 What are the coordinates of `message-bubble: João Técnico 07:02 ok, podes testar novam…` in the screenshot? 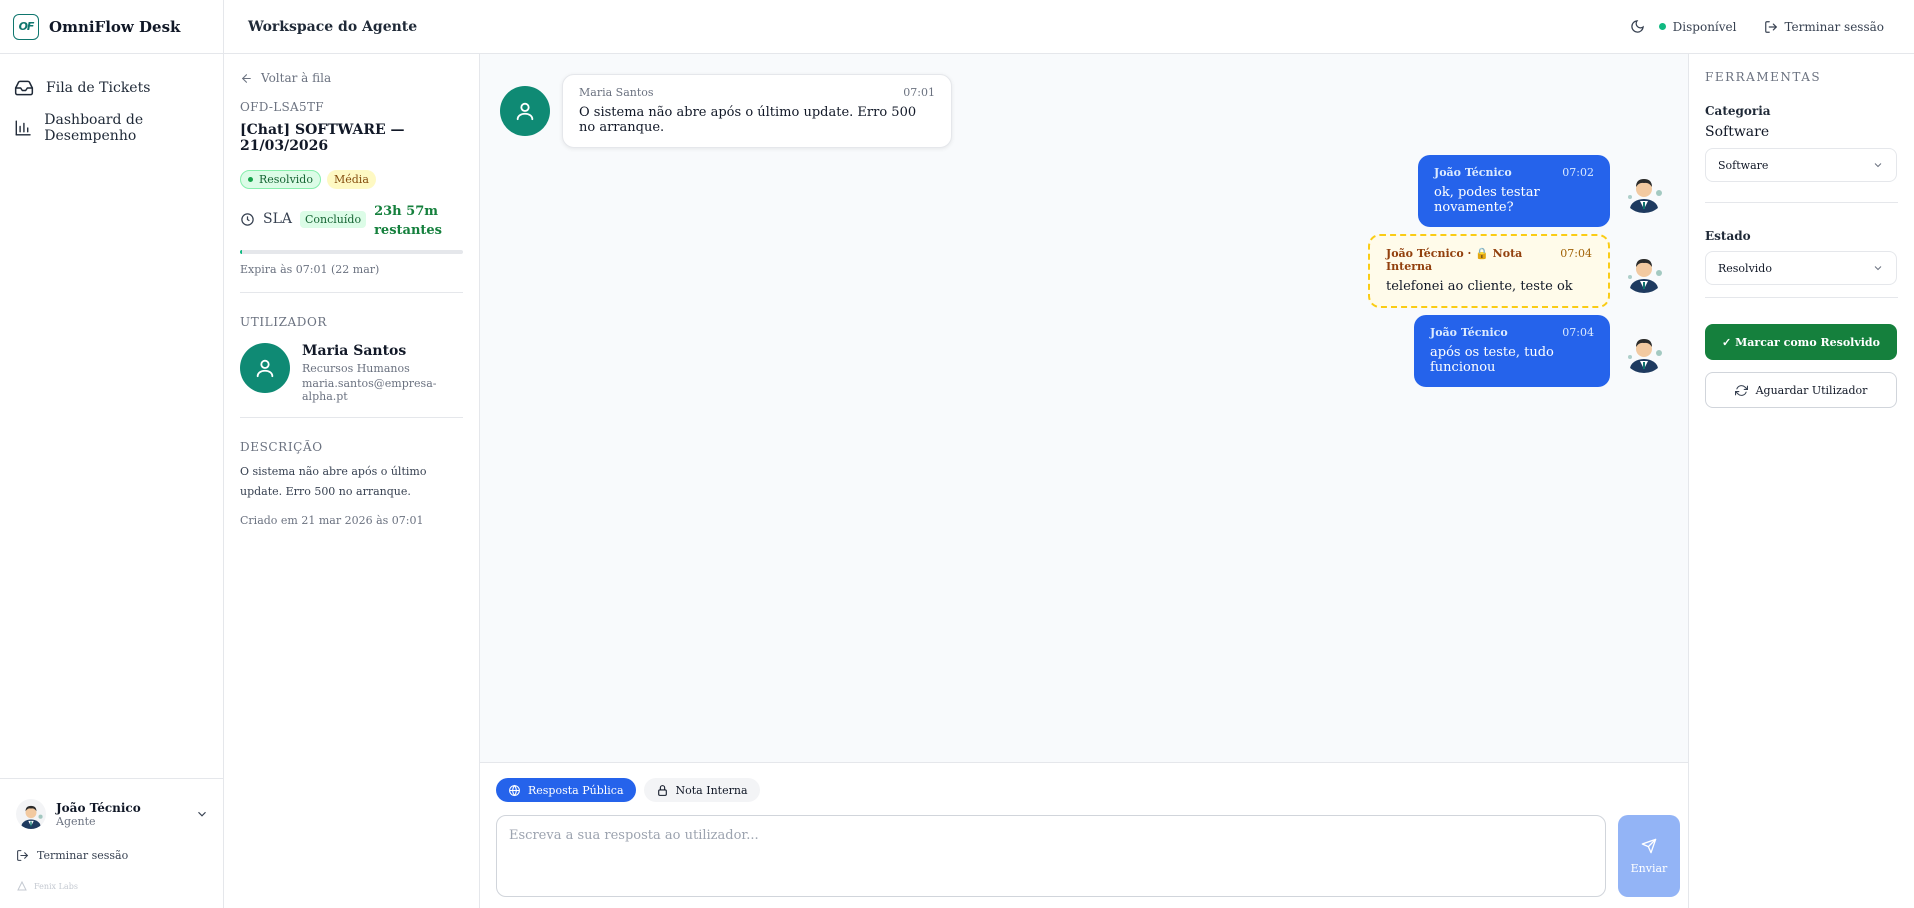 It's located at (1514, 191).